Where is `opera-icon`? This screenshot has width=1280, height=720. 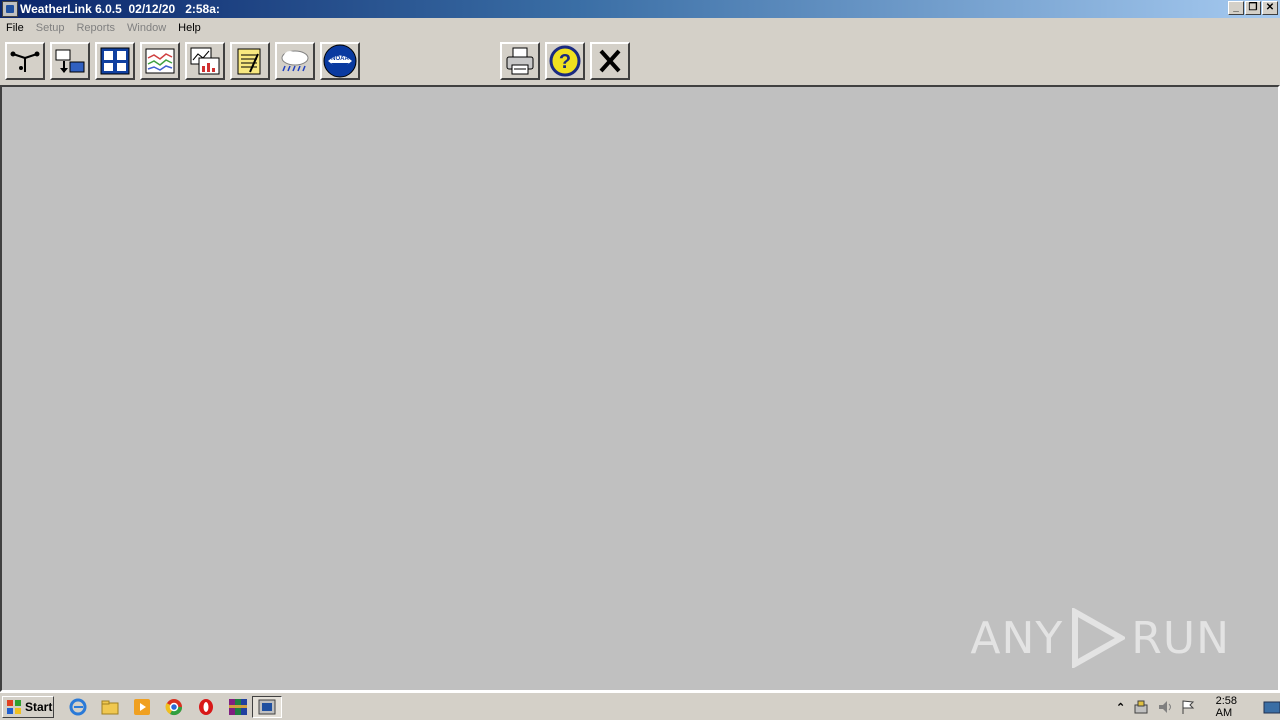 opera-icon is located at coordinates (206, 707).